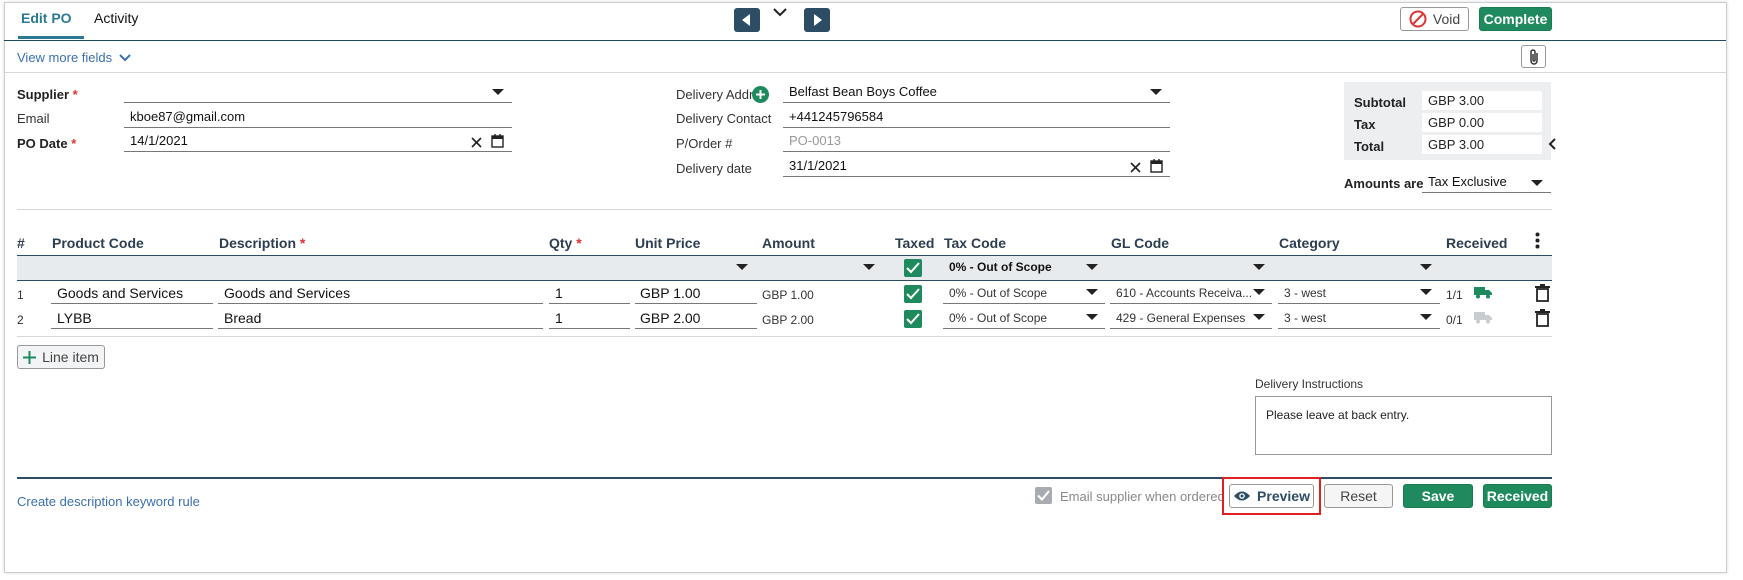 Image resolution: width=1743 pixels, height=580 pixels. Describe the element at coordinates (1380, 102) in the screenshot. I see `subtotal-label: Subtotal` at that location.